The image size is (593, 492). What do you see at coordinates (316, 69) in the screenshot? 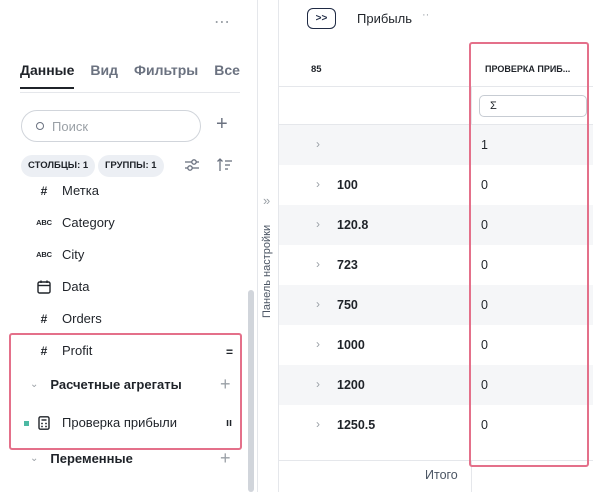
I see `row-header: 85` at bounding box center [316, 69].